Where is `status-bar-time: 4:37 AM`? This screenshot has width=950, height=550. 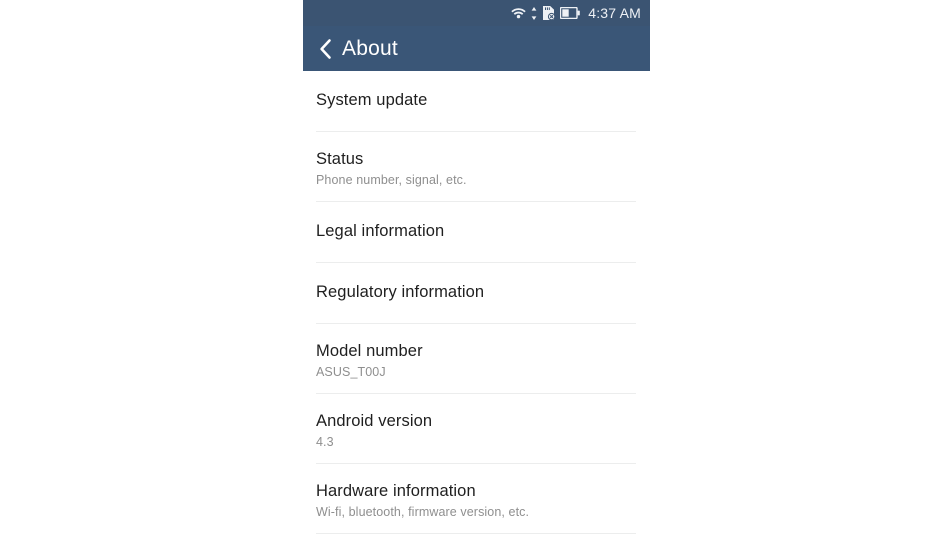
status-bar-time: 4:37 AM is located at coordinates (614, 13).